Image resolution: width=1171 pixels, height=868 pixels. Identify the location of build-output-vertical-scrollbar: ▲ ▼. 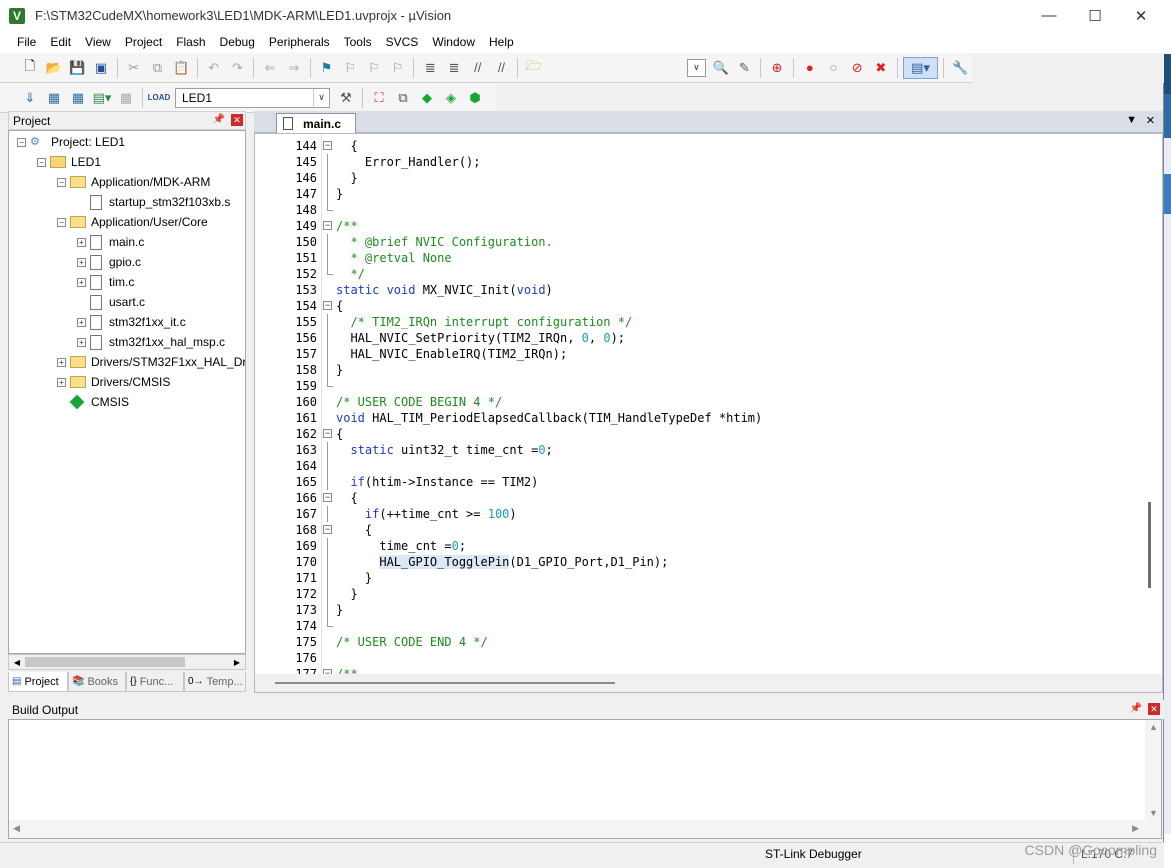
(1153, 770).